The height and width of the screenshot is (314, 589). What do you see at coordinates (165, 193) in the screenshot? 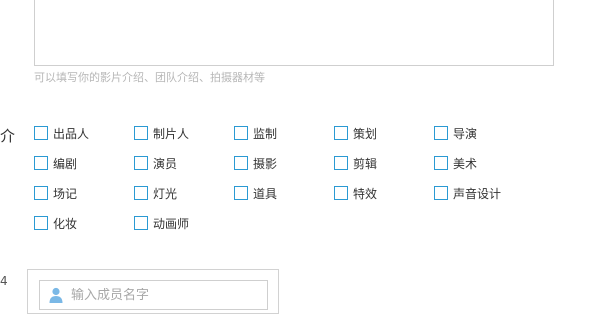
I see `role-label: 灯光` at bounding box center [165, 193].